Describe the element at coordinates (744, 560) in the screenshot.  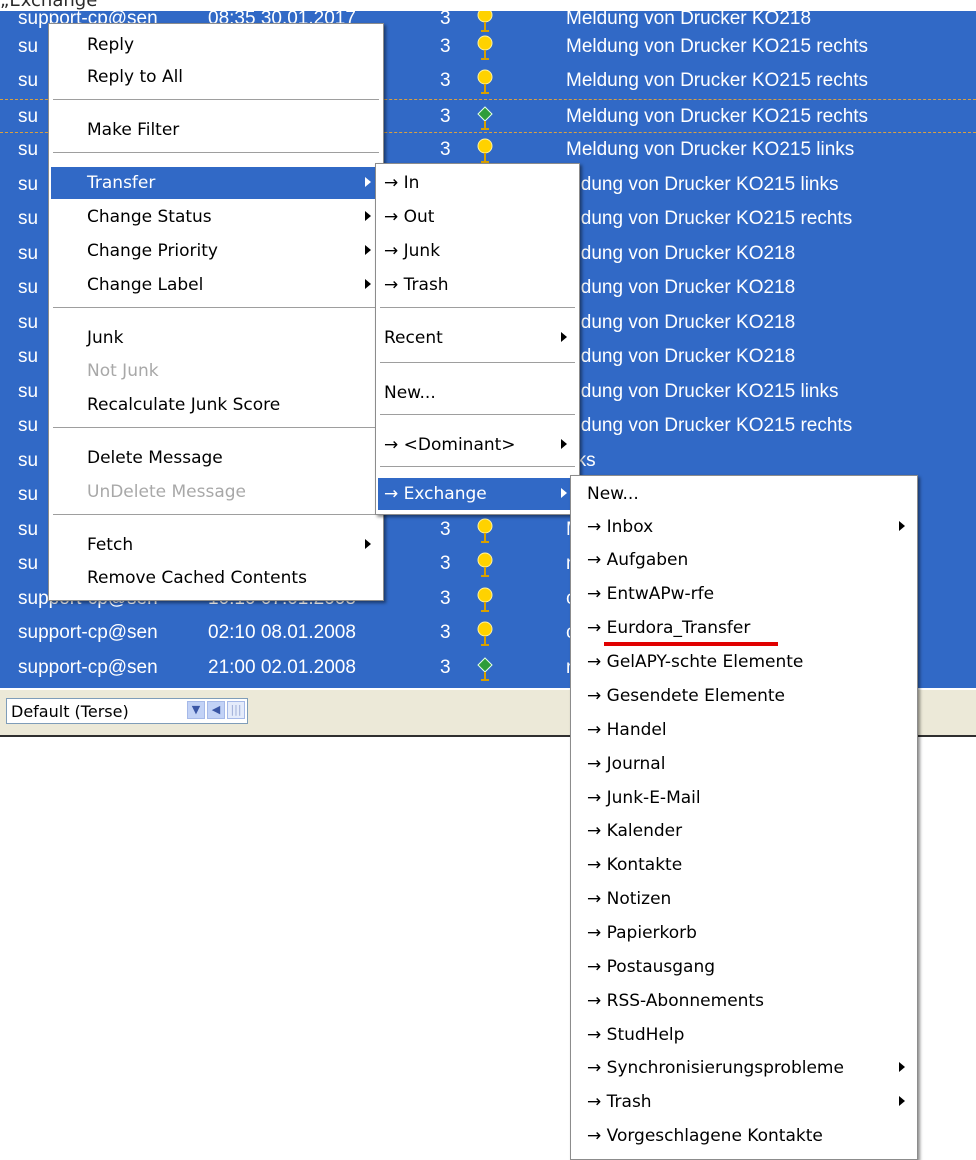
I see `exchange-item-aufgaben: → Aufgaben` at that location.